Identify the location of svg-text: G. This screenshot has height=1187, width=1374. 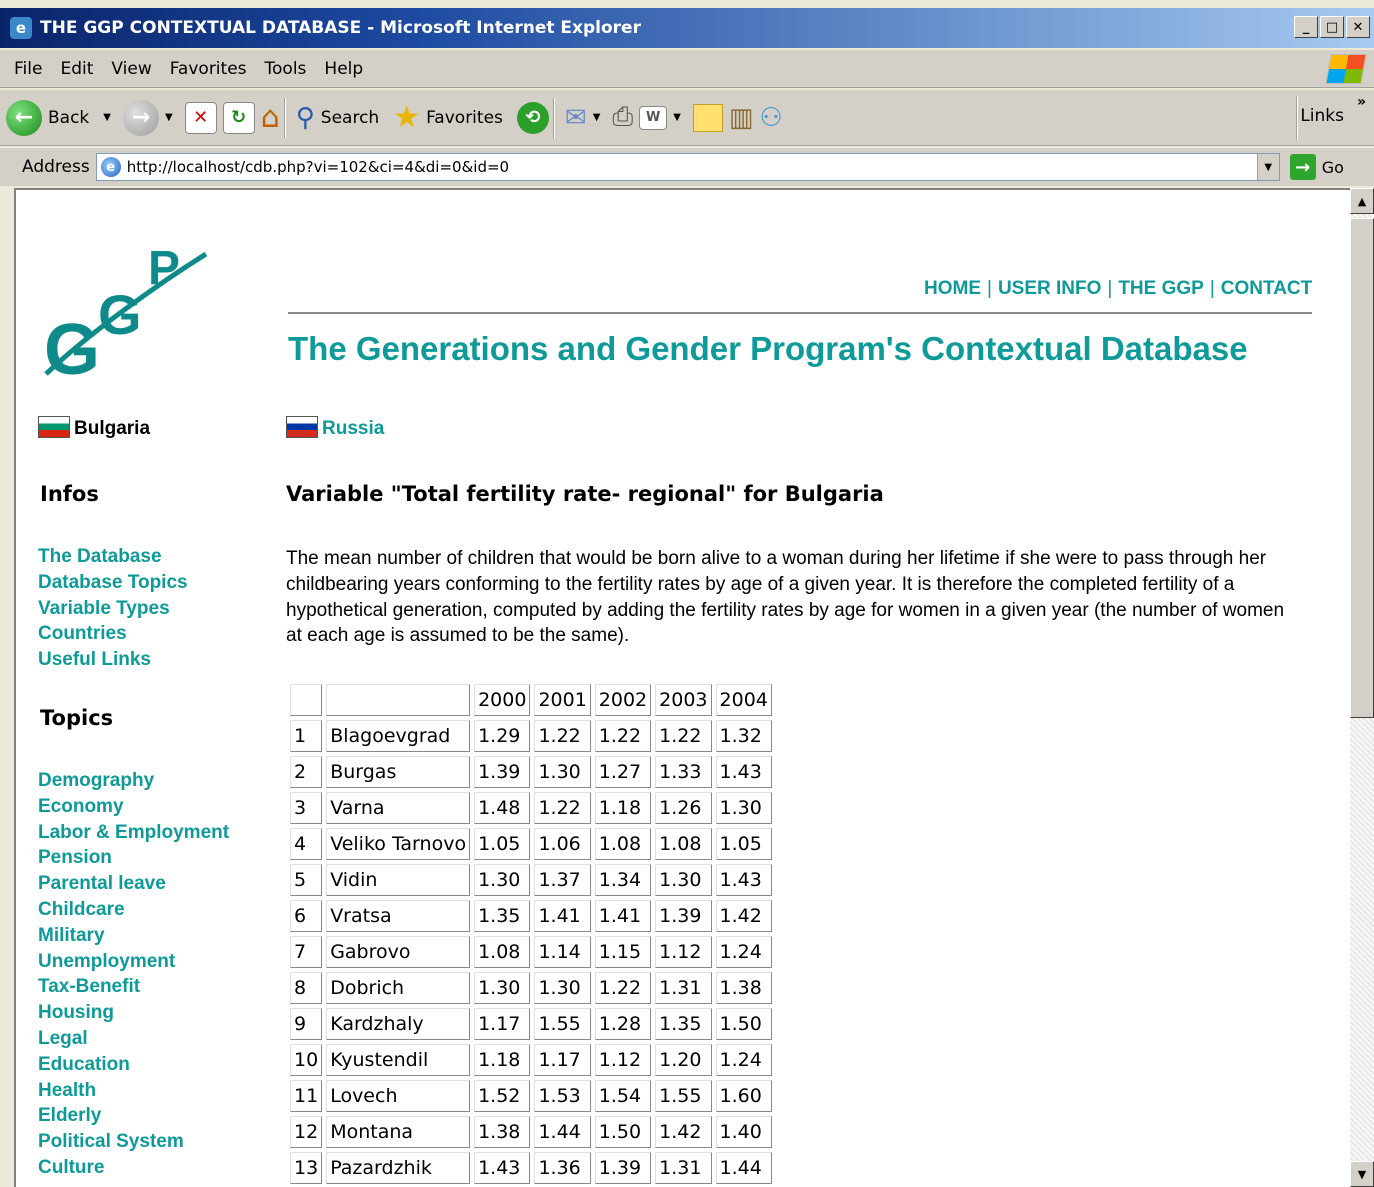
(120, 314).